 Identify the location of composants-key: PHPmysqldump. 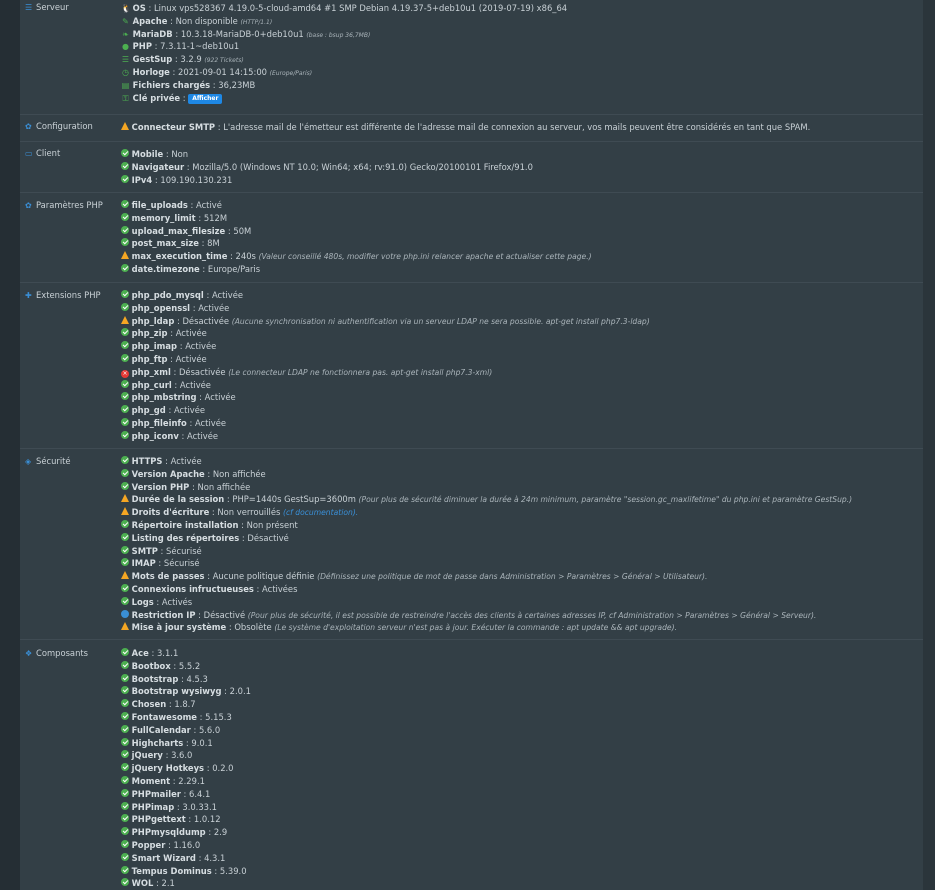
(168, 832).